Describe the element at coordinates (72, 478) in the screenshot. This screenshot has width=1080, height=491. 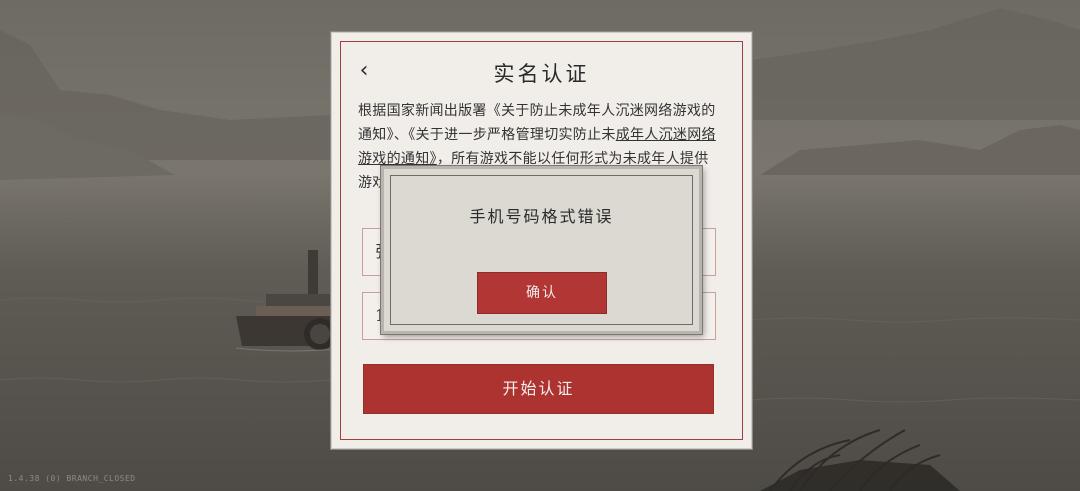
I see `version-label: 1.4.38 (0) BRANCH_CLOSED` at that location.